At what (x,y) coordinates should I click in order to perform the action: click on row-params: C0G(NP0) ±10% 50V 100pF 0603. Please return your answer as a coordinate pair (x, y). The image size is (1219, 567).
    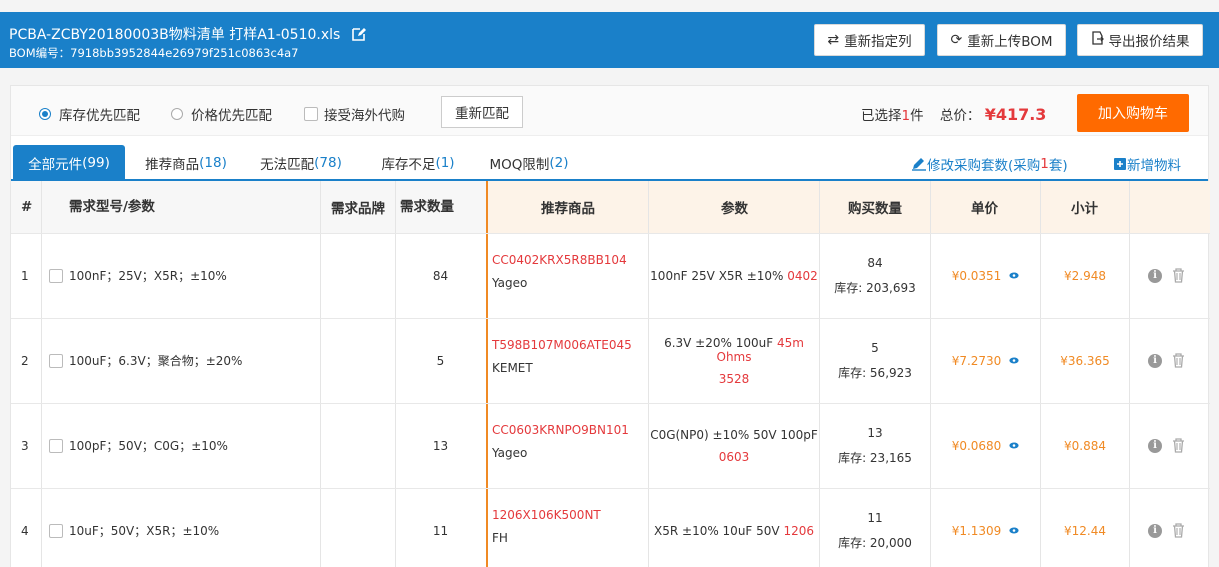
    Looking at the image, I should click on (734, 445).